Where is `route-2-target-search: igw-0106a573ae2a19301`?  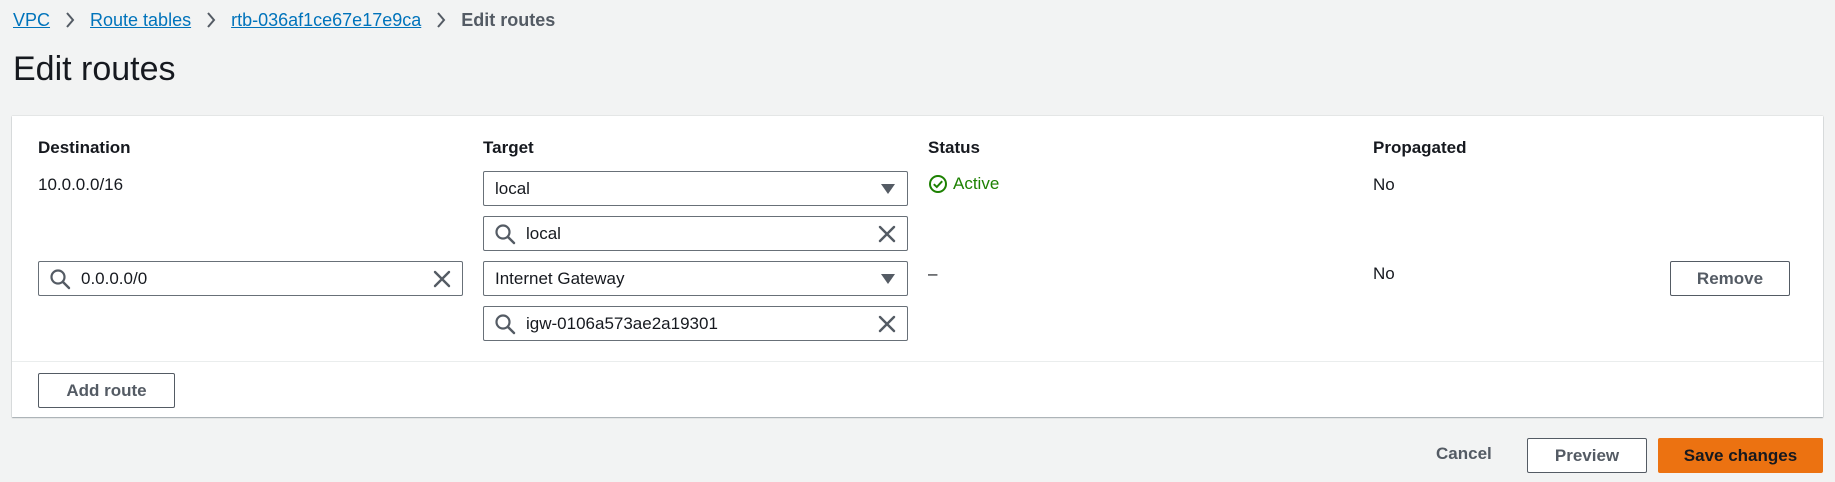
route-2-target-search: igw-0106a573ae2a19301 is located at coordinates (695, 323).